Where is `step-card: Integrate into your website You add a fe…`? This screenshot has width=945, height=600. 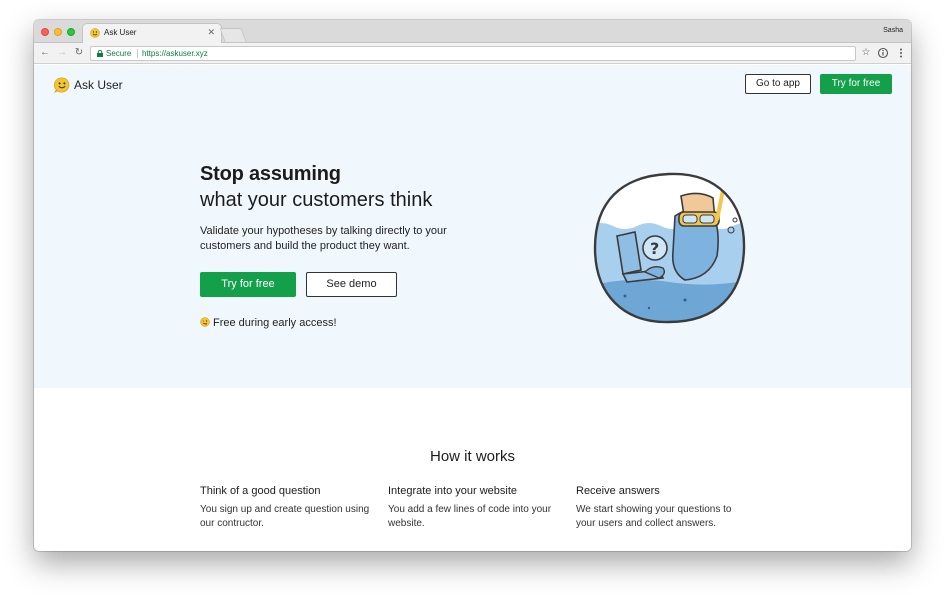 step-card: Integrate into your website You add a fe… is located at coordinates (475, 508).